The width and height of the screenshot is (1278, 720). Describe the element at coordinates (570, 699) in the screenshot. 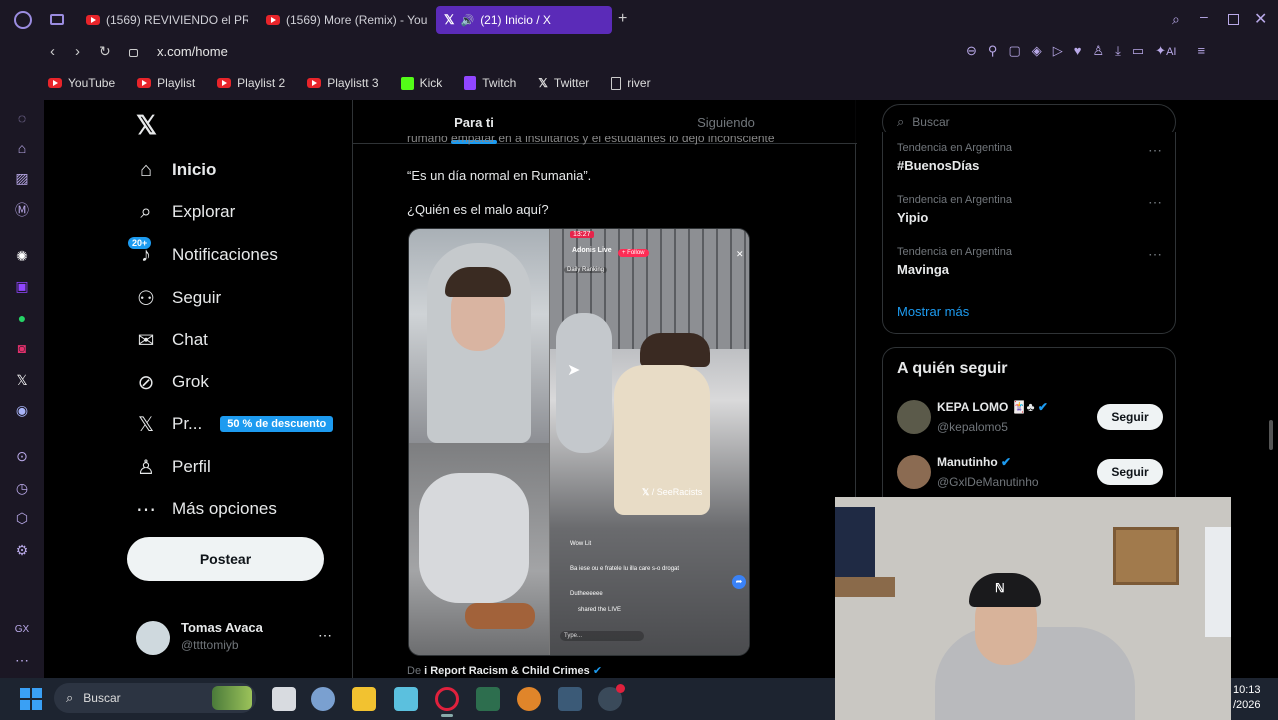

I see `obs-icon` at that location.